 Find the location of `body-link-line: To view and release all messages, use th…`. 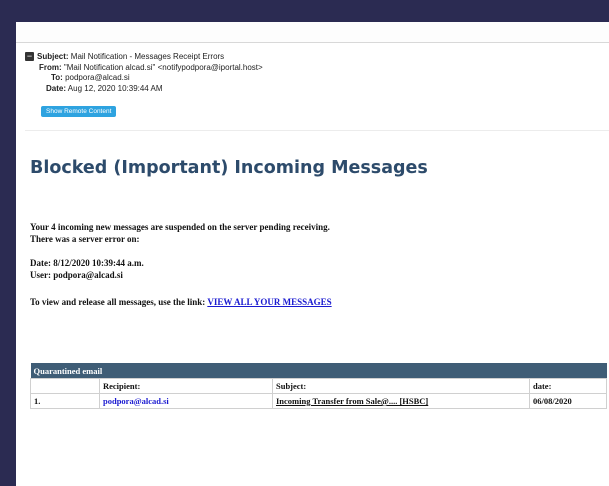

body-link-line: To view and release all messages, use th… is located at coordinates (181, 302).